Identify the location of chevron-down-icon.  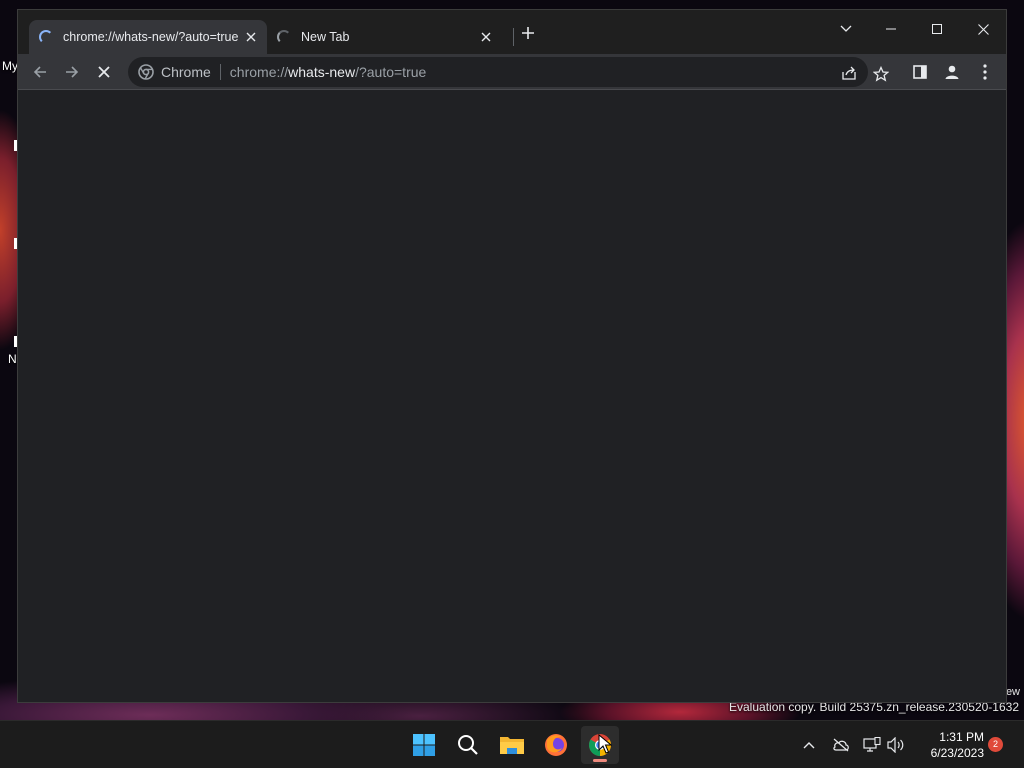
(846, 28).